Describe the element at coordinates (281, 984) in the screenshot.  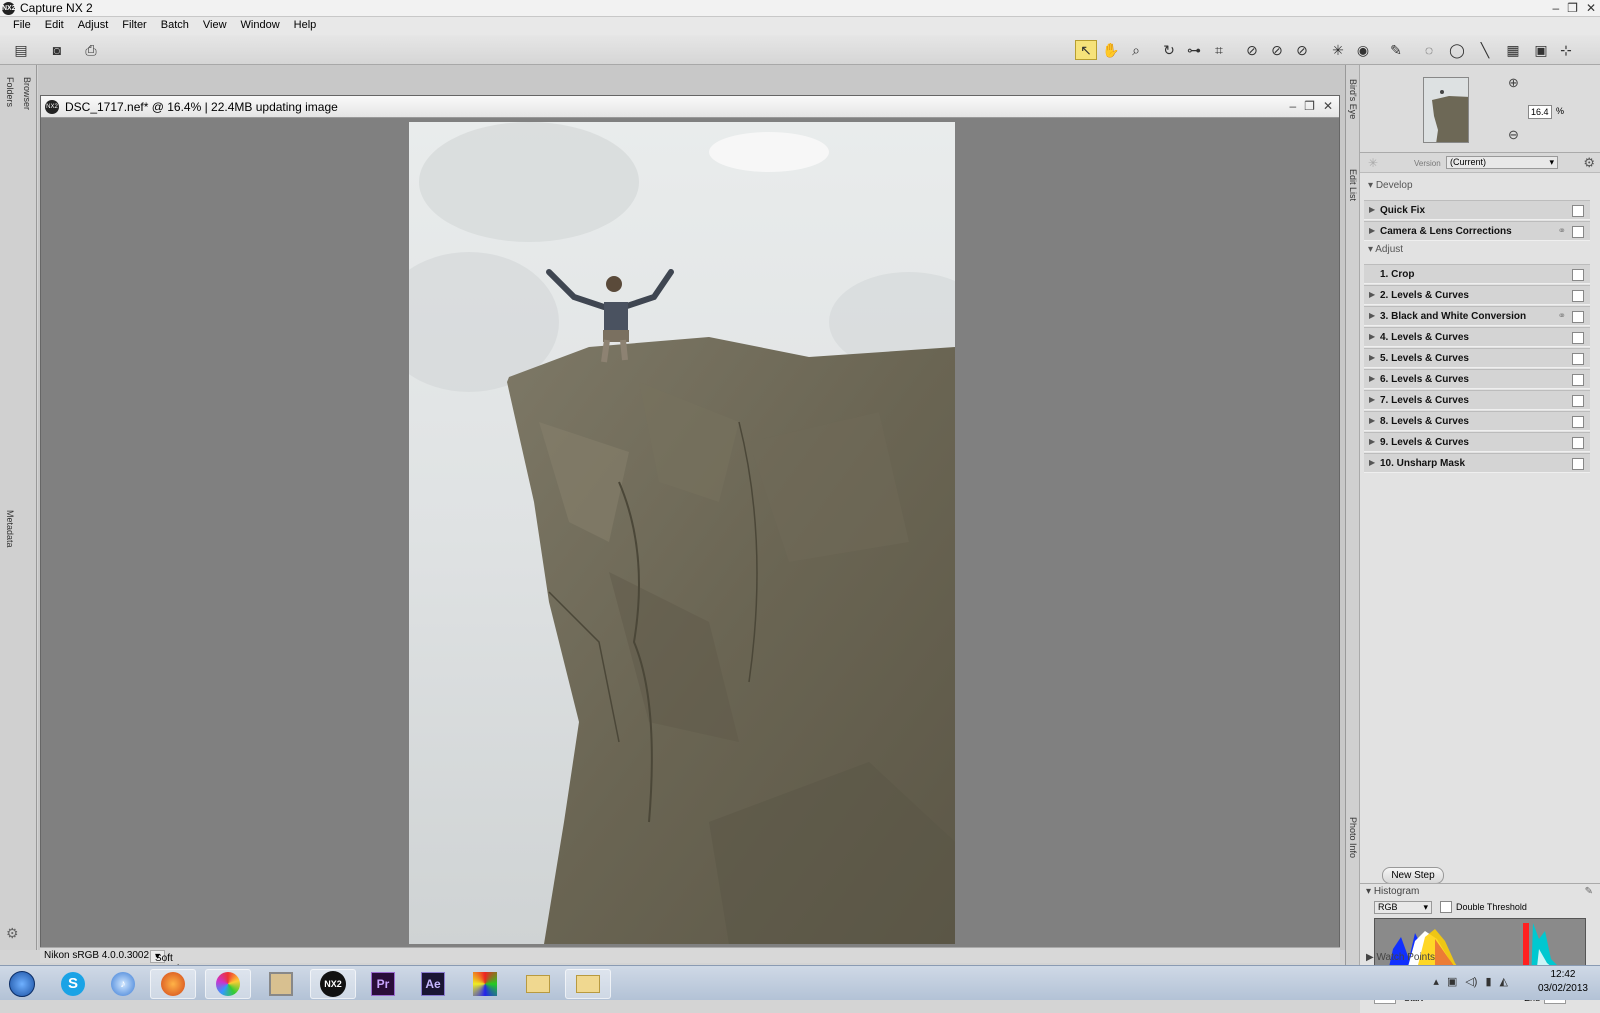
I see `taskbar-photo-app` at that location.